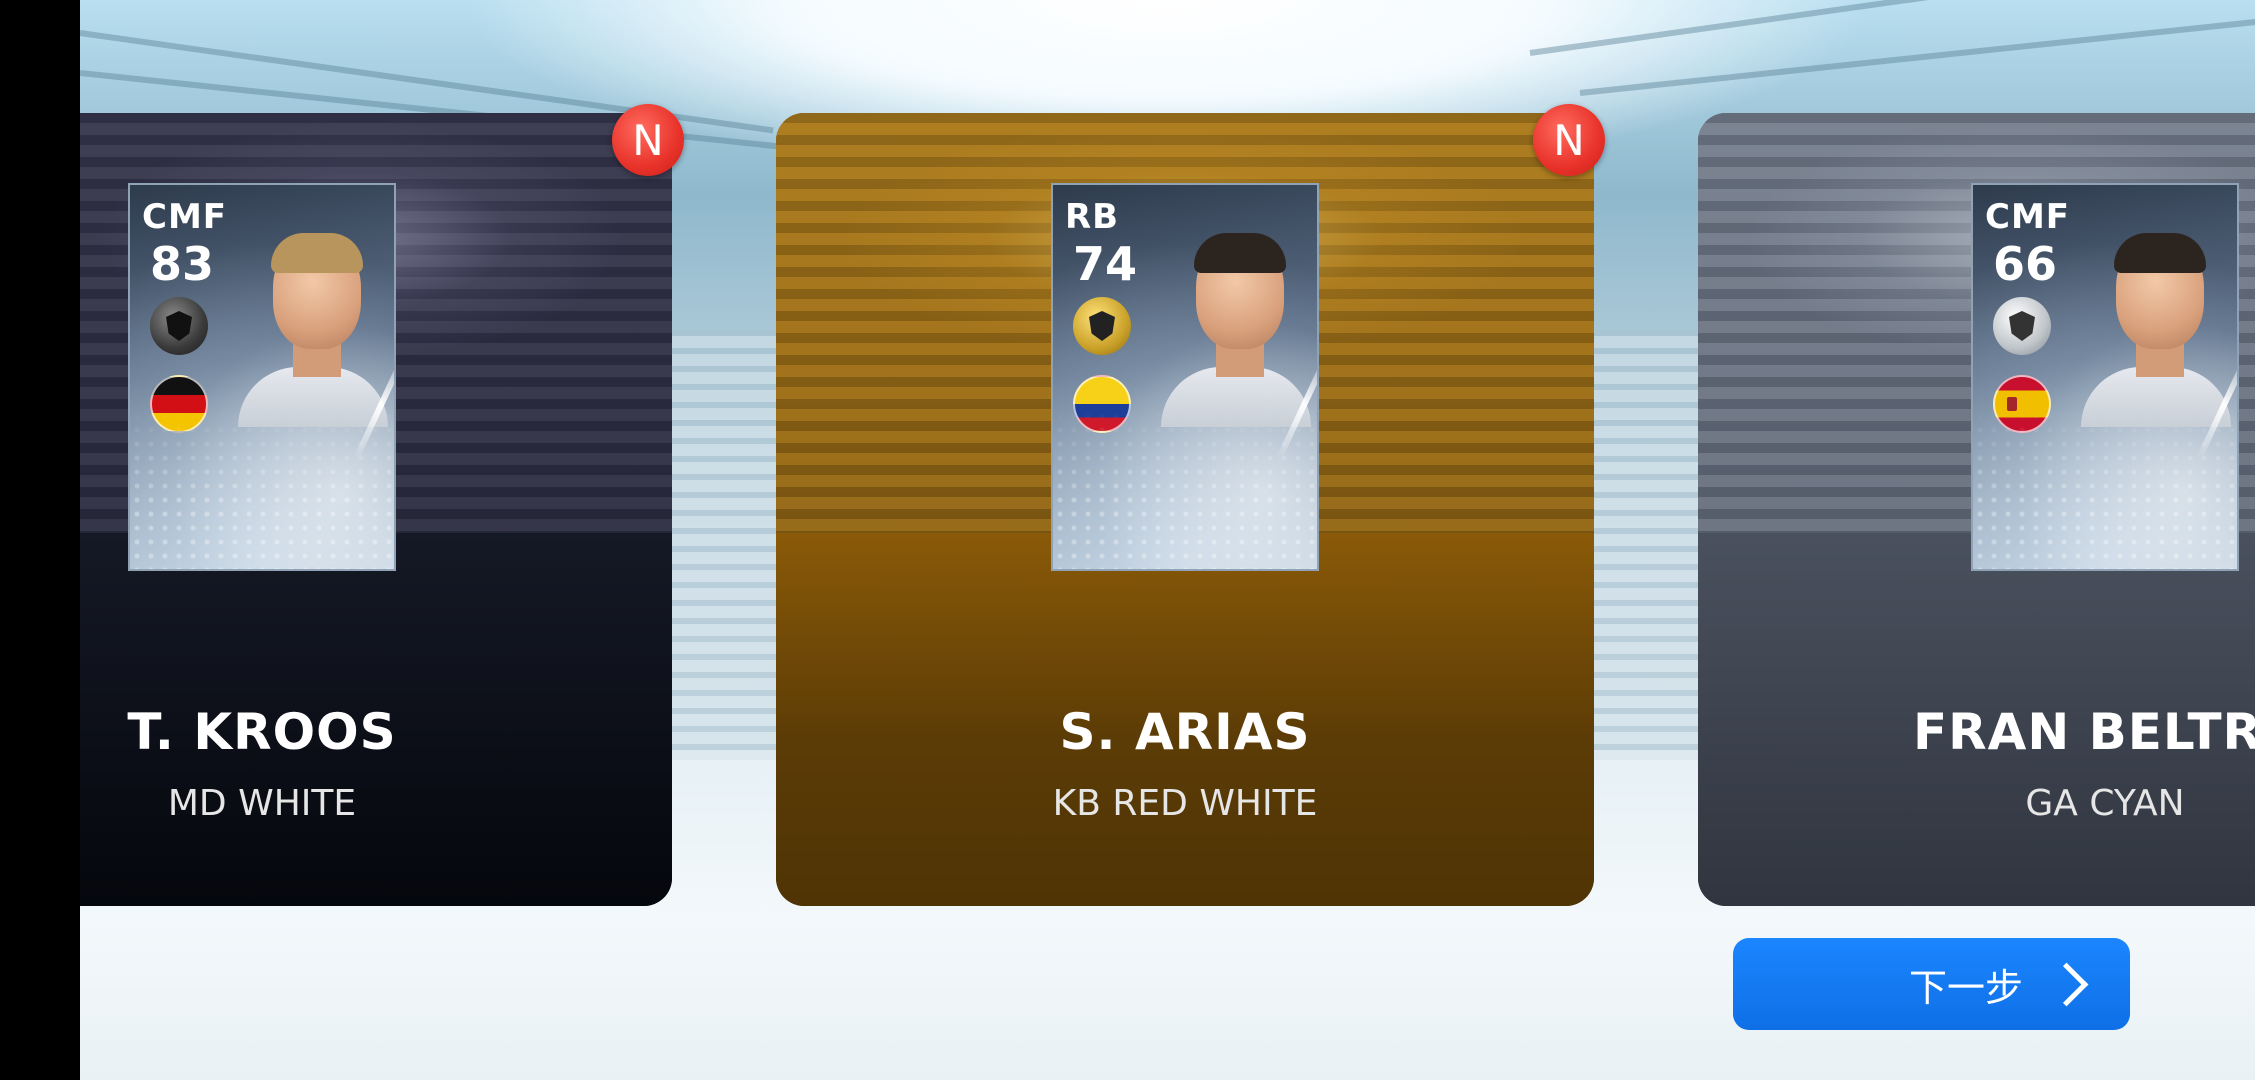 The height and width of the screenshot is (1080, 2255). Describe the element at coordinates (179, 326) in the screenshot. I see `black-ball-badge-icon` at that location.